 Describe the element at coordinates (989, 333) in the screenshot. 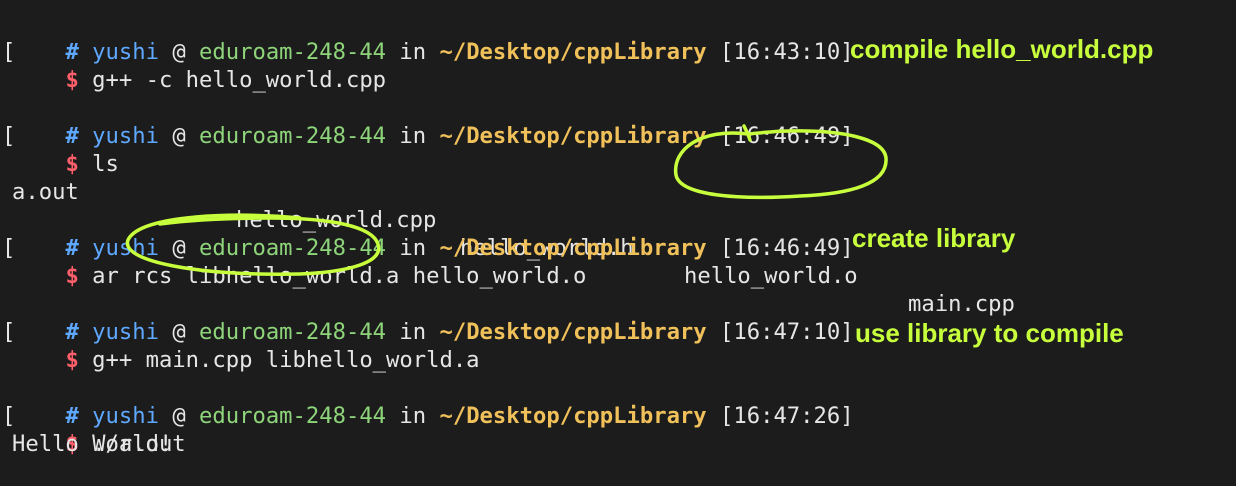

I see `annotation-use-library: use library to compile` at that location.